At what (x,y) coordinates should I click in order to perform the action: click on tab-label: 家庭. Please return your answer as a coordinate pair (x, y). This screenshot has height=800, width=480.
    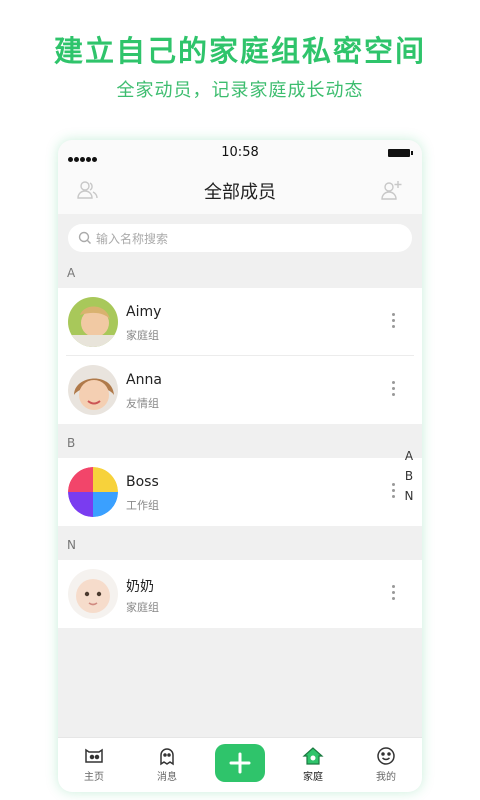
    Looking at the image, I should click on (313, 777).